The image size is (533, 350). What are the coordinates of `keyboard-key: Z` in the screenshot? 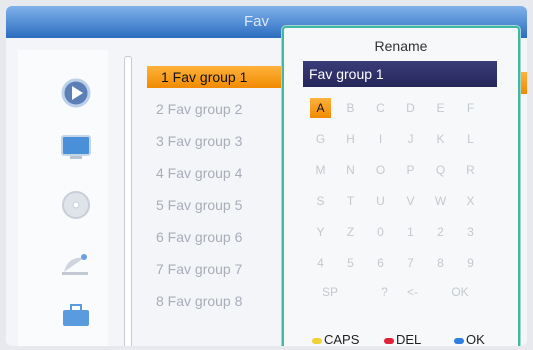 It's located at (350, 232).